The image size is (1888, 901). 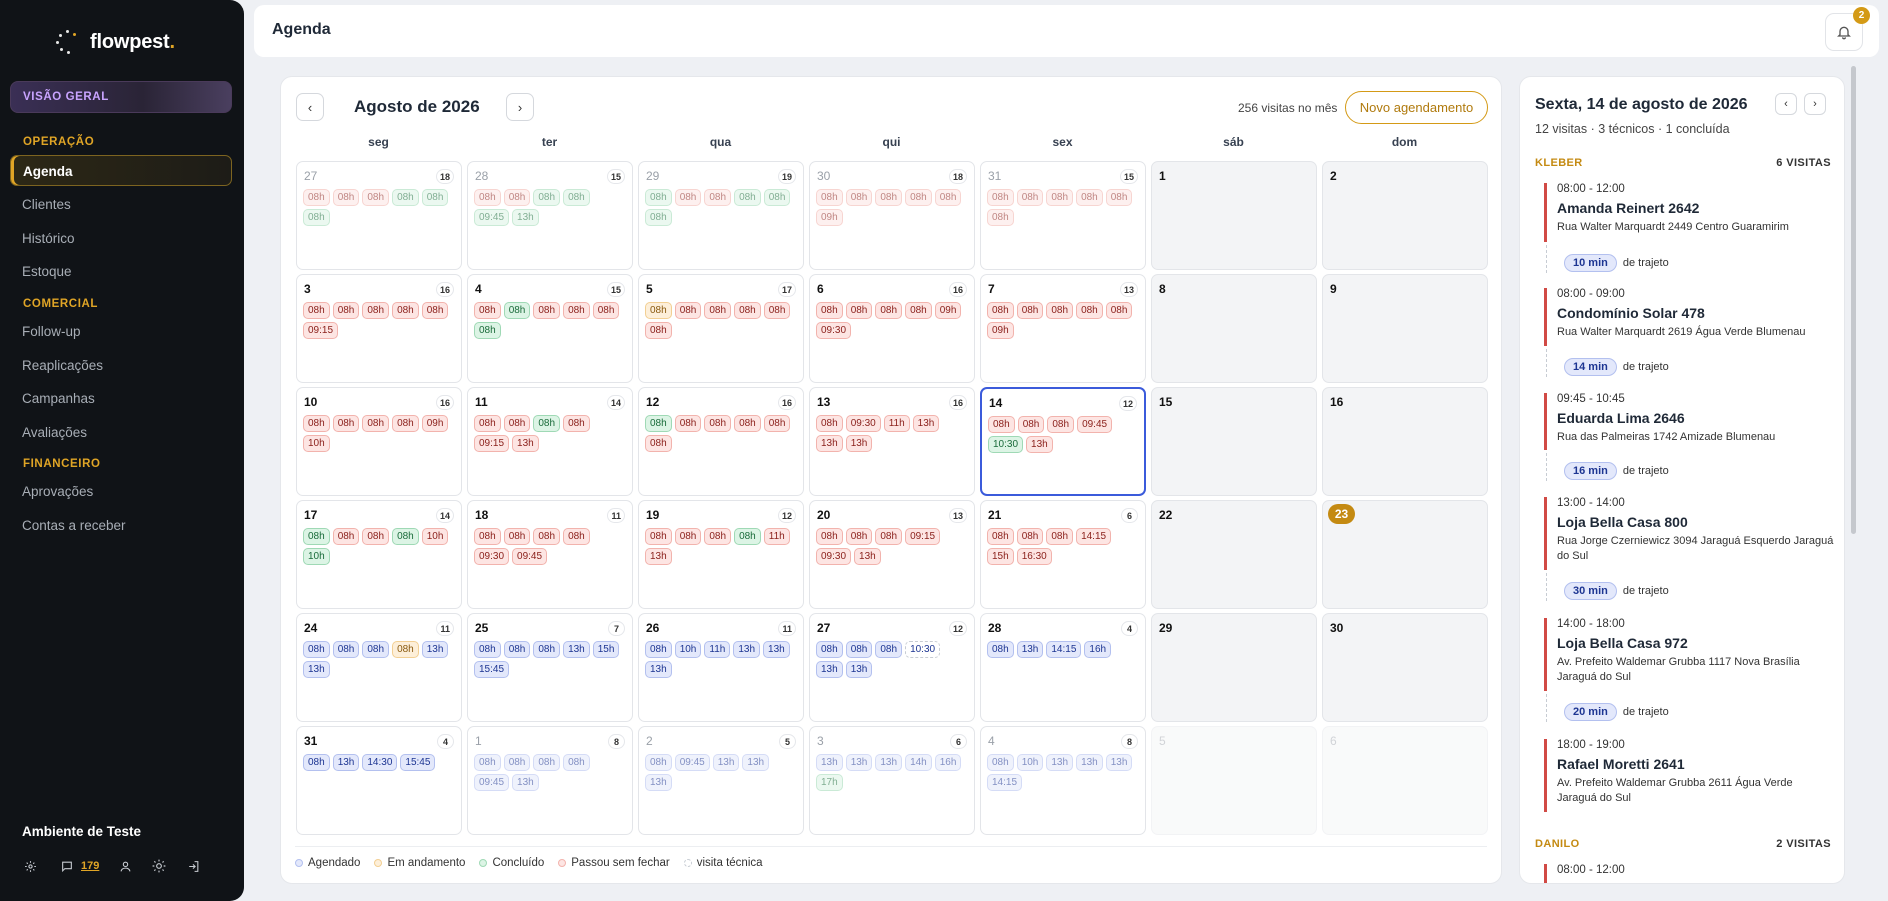 I want to click on calendar-day: 1, so click(x=1234, y=215).